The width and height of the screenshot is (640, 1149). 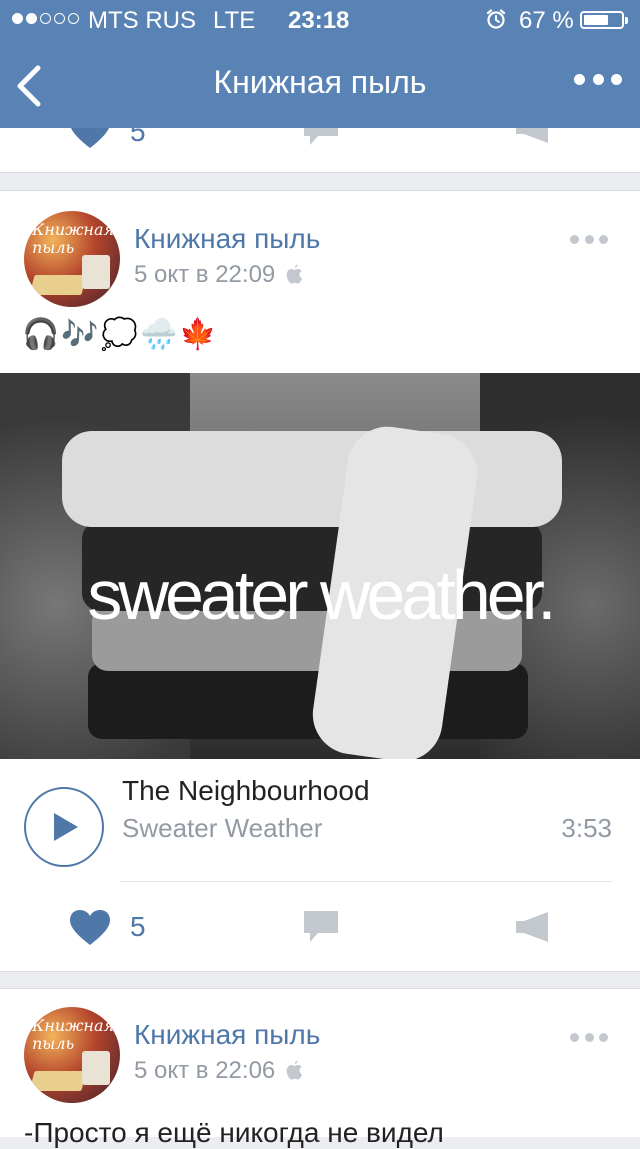 I want to click on alarm-clock-icon, so click(x=496, y=19).